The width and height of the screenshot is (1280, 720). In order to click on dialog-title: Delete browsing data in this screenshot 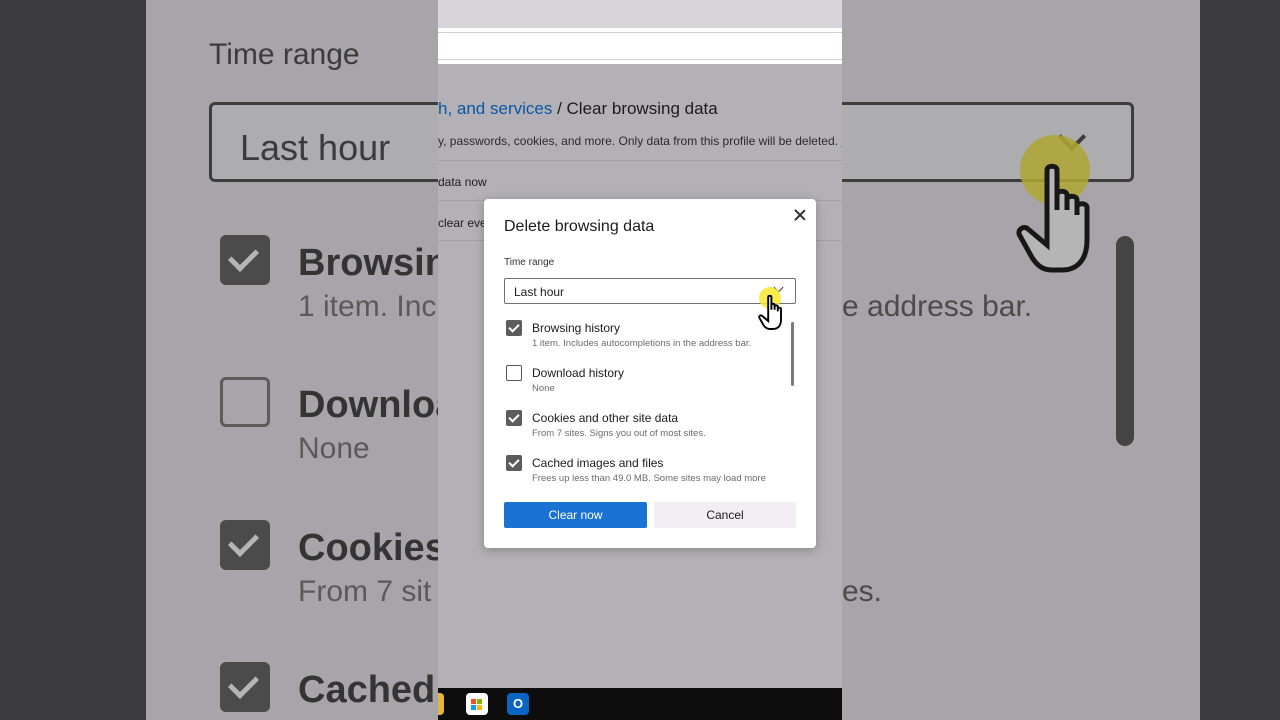, I will do `click(579, 226)`.